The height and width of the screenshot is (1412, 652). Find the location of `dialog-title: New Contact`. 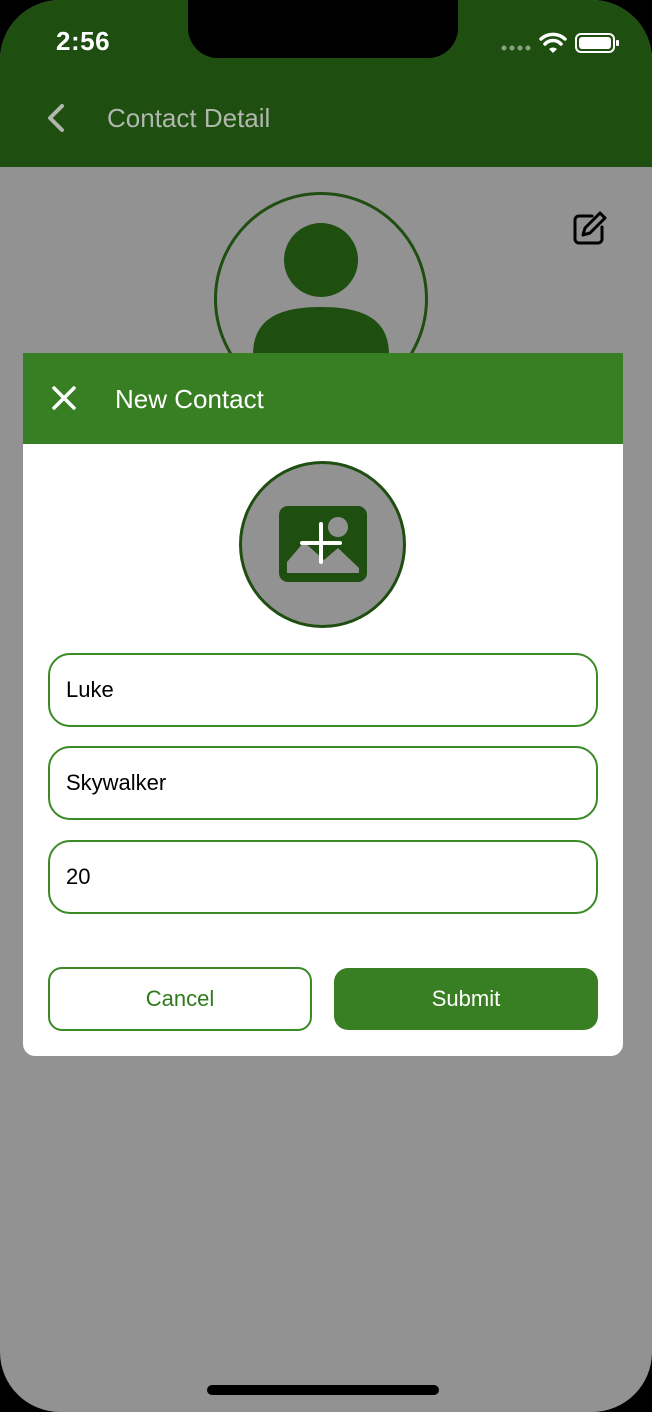

dialog-title: New Contact is located at coordinates (189, 399).